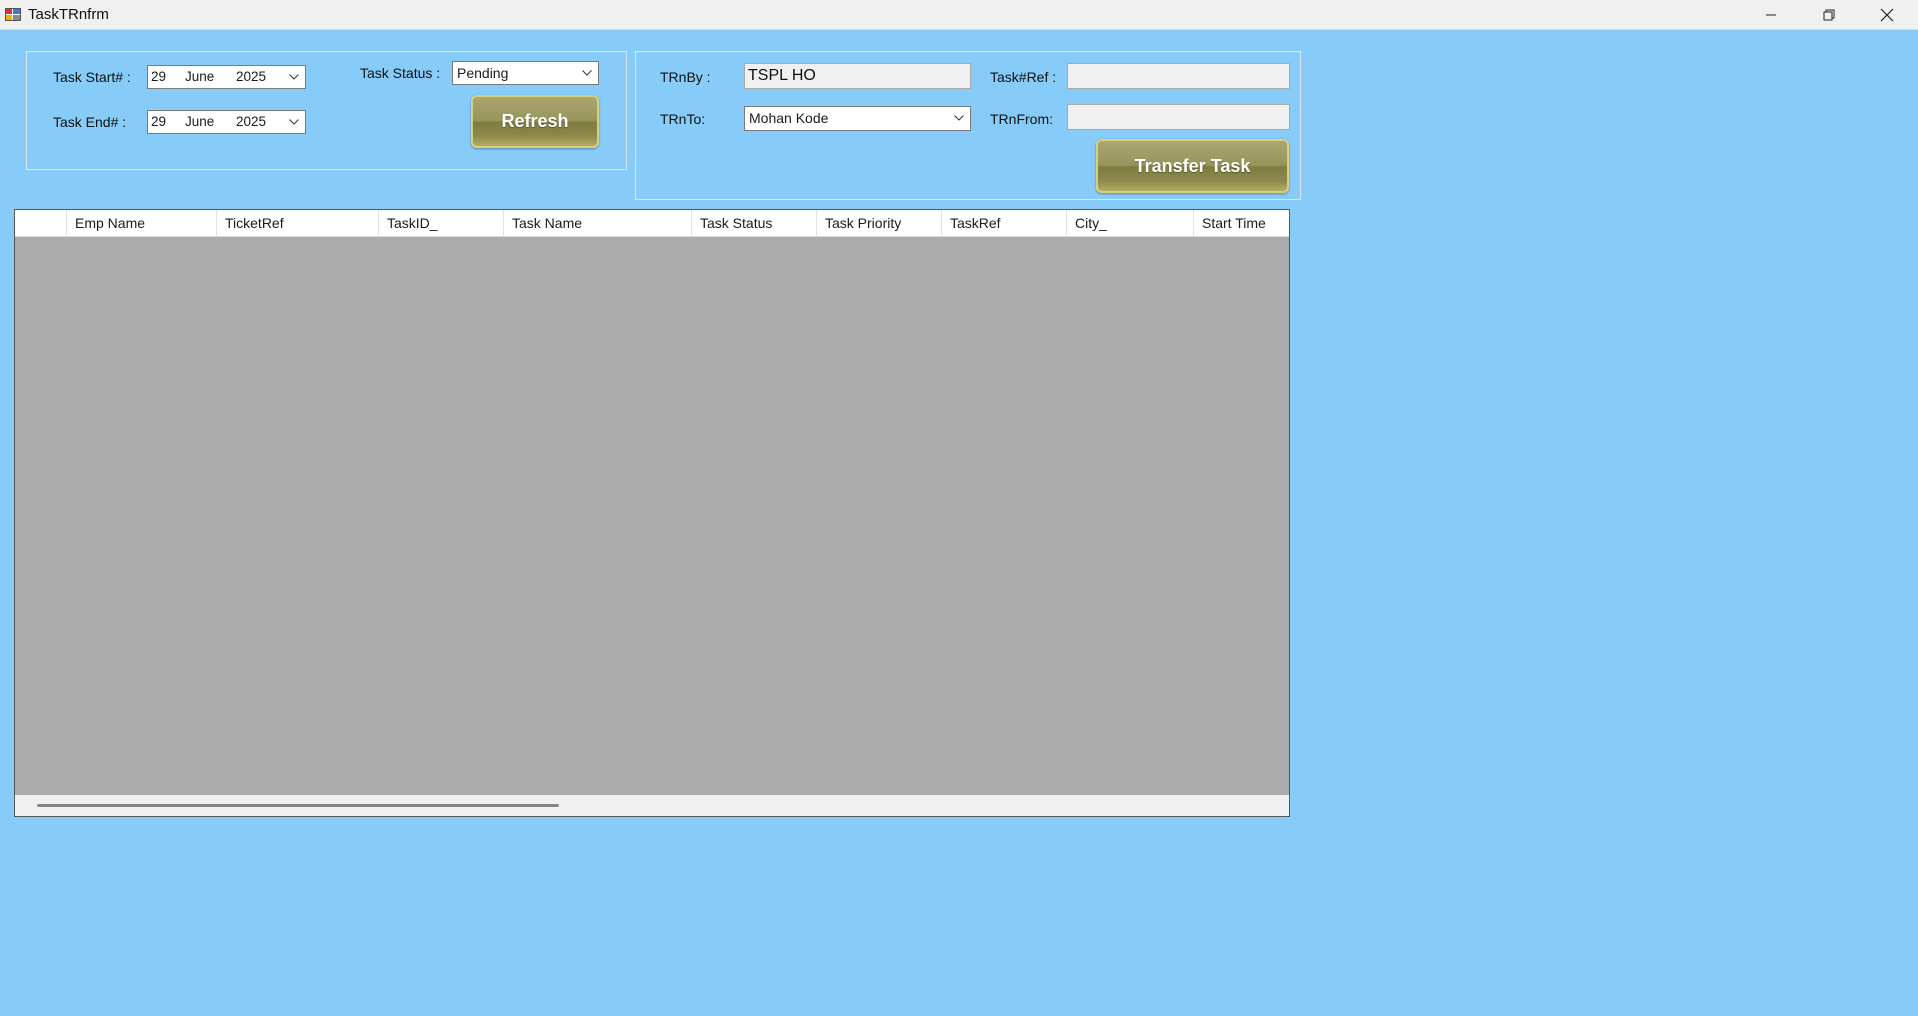 This screenshot has width=1918, height=1016. I want to click on trnby-label: TRnBy :, so click(685, 77).